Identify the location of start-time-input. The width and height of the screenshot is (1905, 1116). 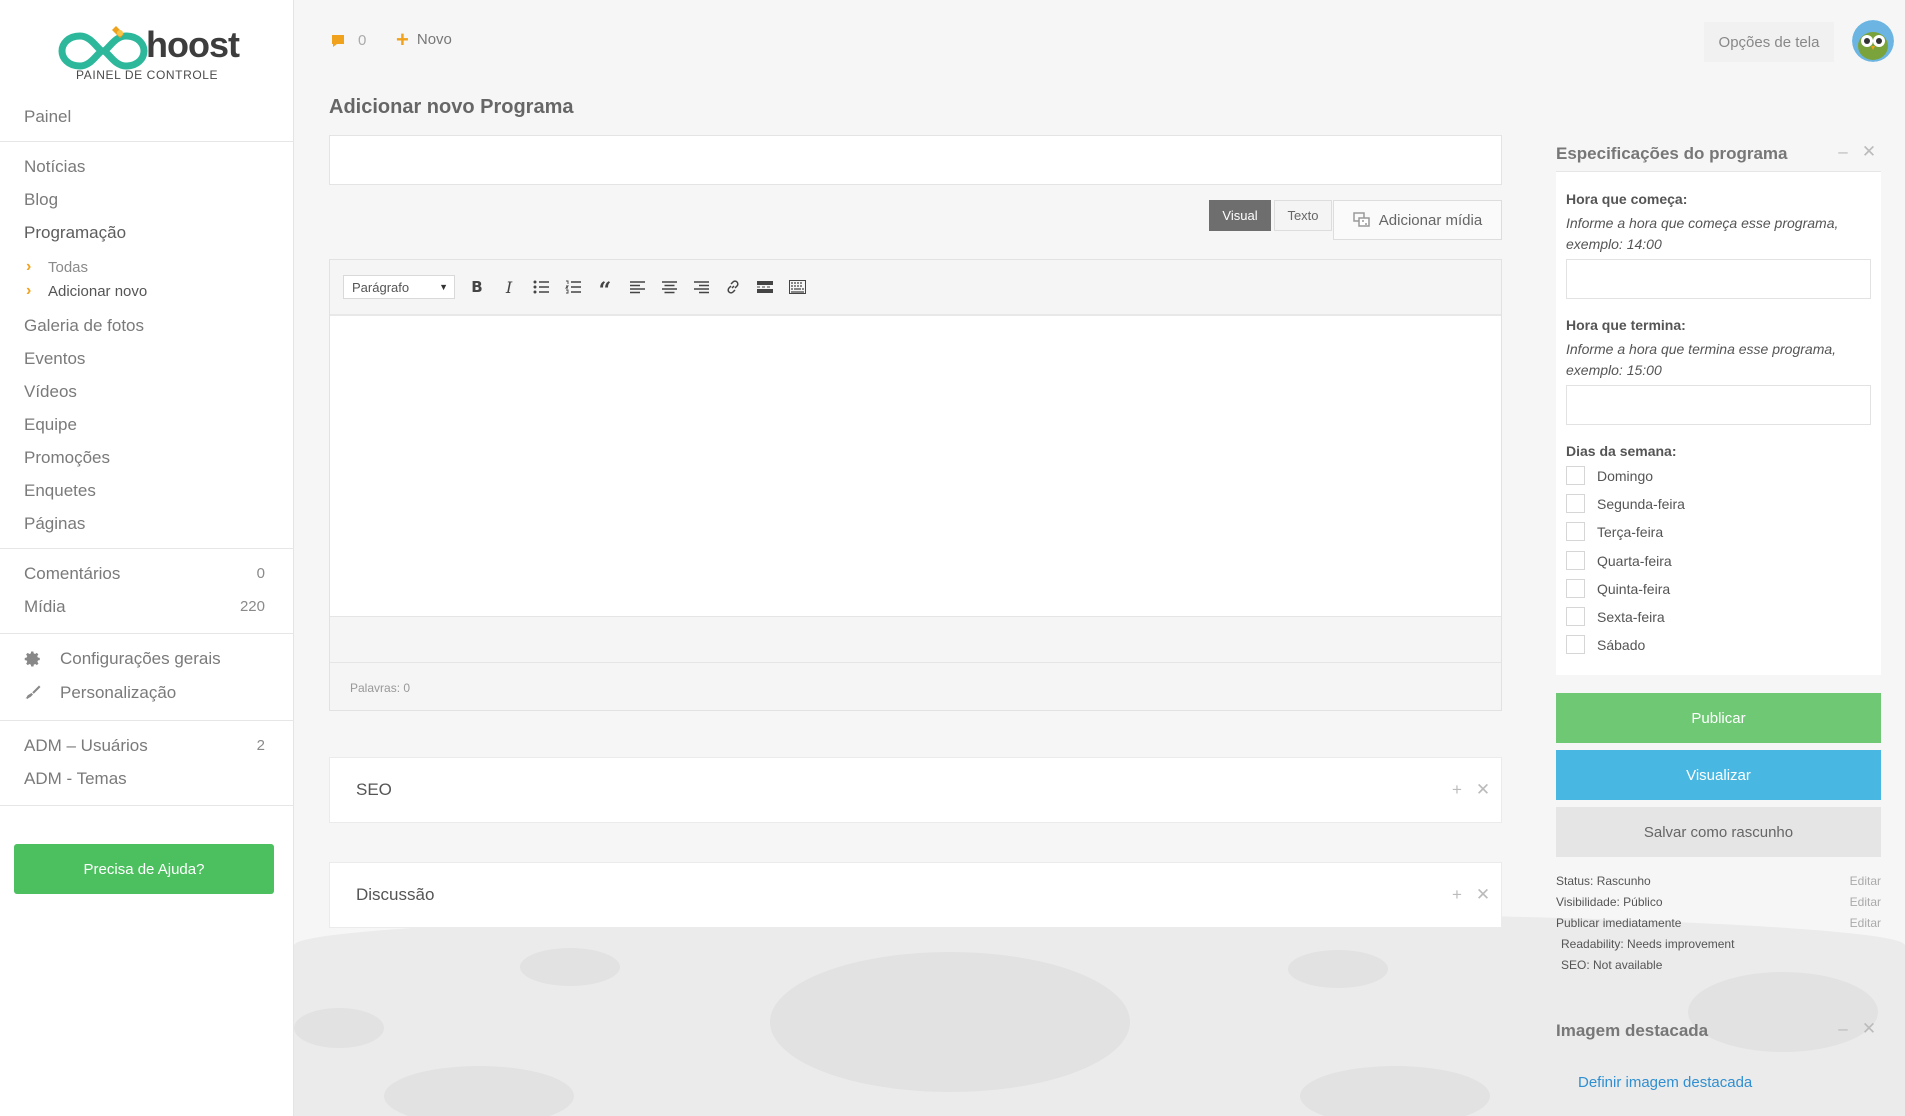
(1718, 279).